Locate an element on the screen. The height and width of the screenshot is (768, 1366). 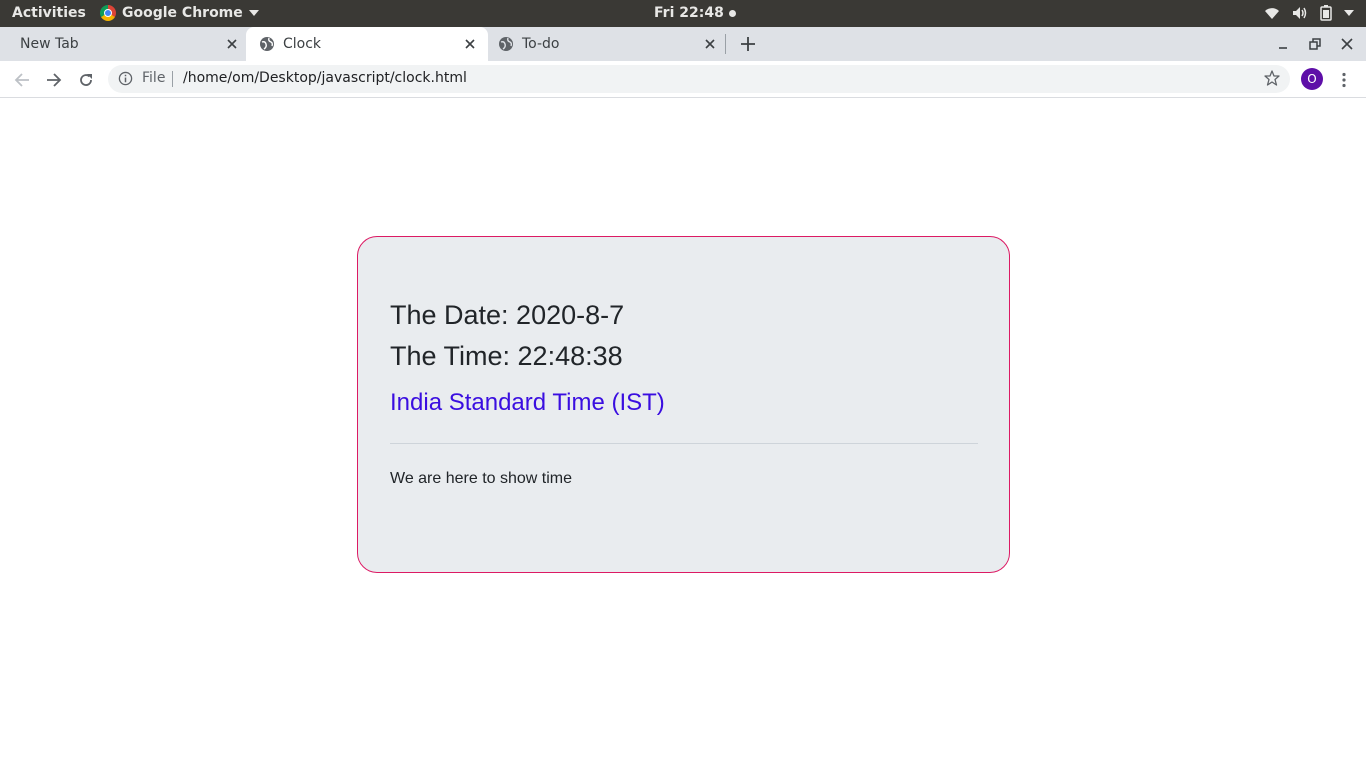
tab-title: New Tab is located at coordinates (49, 44).